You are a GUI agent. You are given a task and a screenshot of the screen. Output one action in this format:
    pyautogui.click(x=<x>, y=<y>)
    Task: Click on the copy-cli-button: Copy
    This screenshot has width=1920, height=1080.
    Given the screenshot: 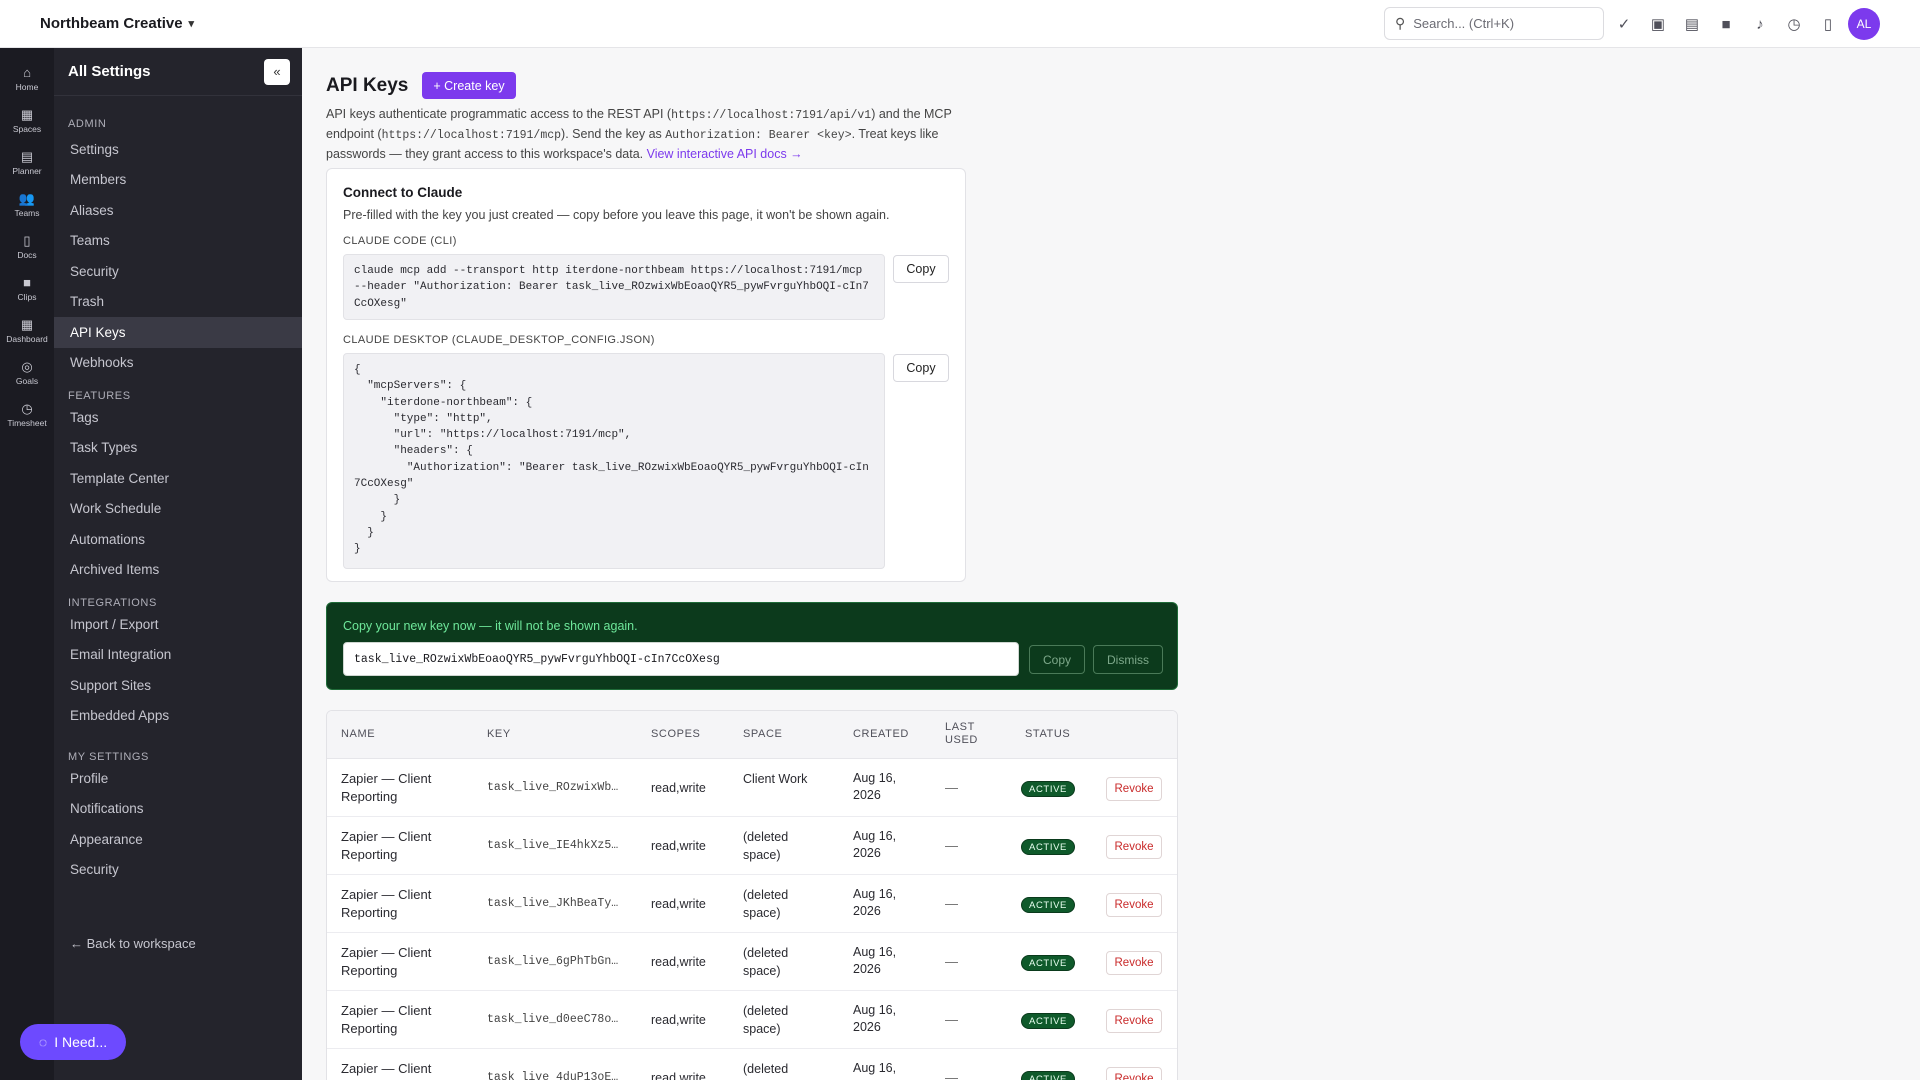 What is the action you would take?
    pyautogui.click(x=921, y=269)
    